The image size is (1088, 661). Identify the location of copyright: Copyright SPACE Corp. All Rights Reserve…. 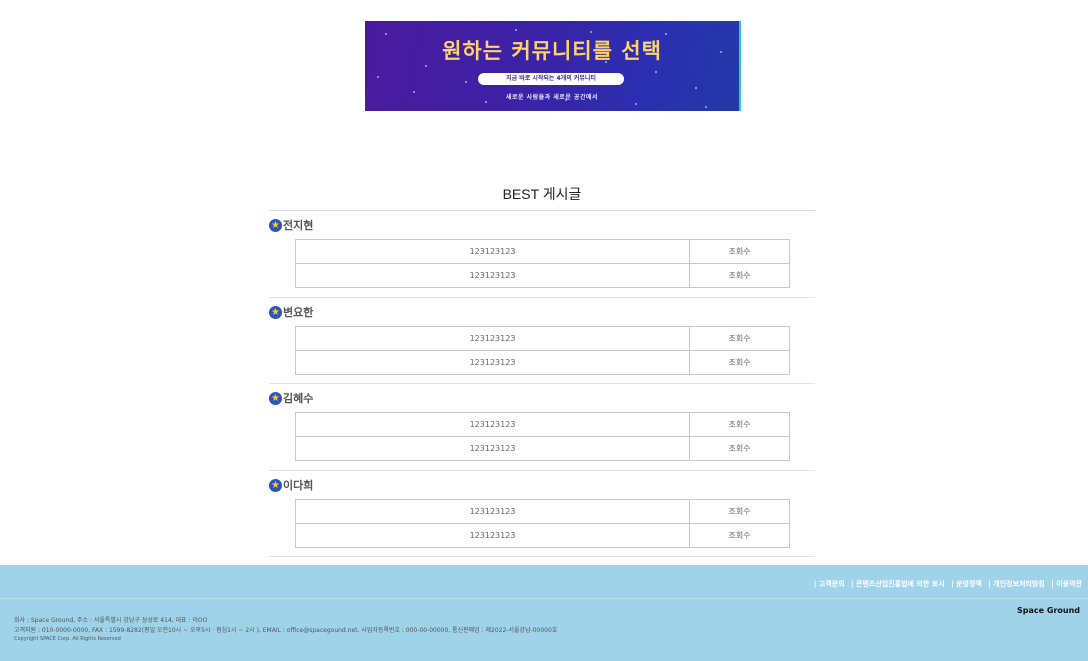
(67, 639).